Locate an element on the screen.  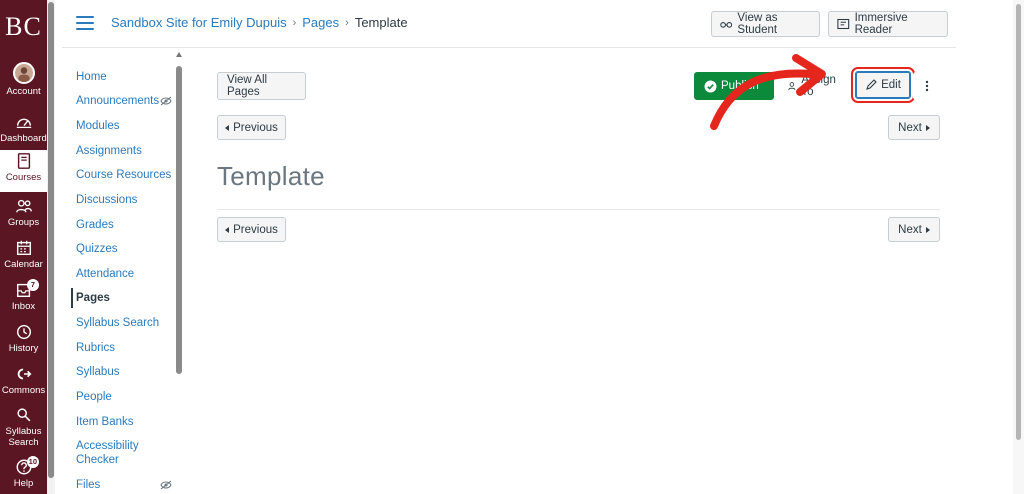
scroll-up-icon is located at coordinates (179, 54).